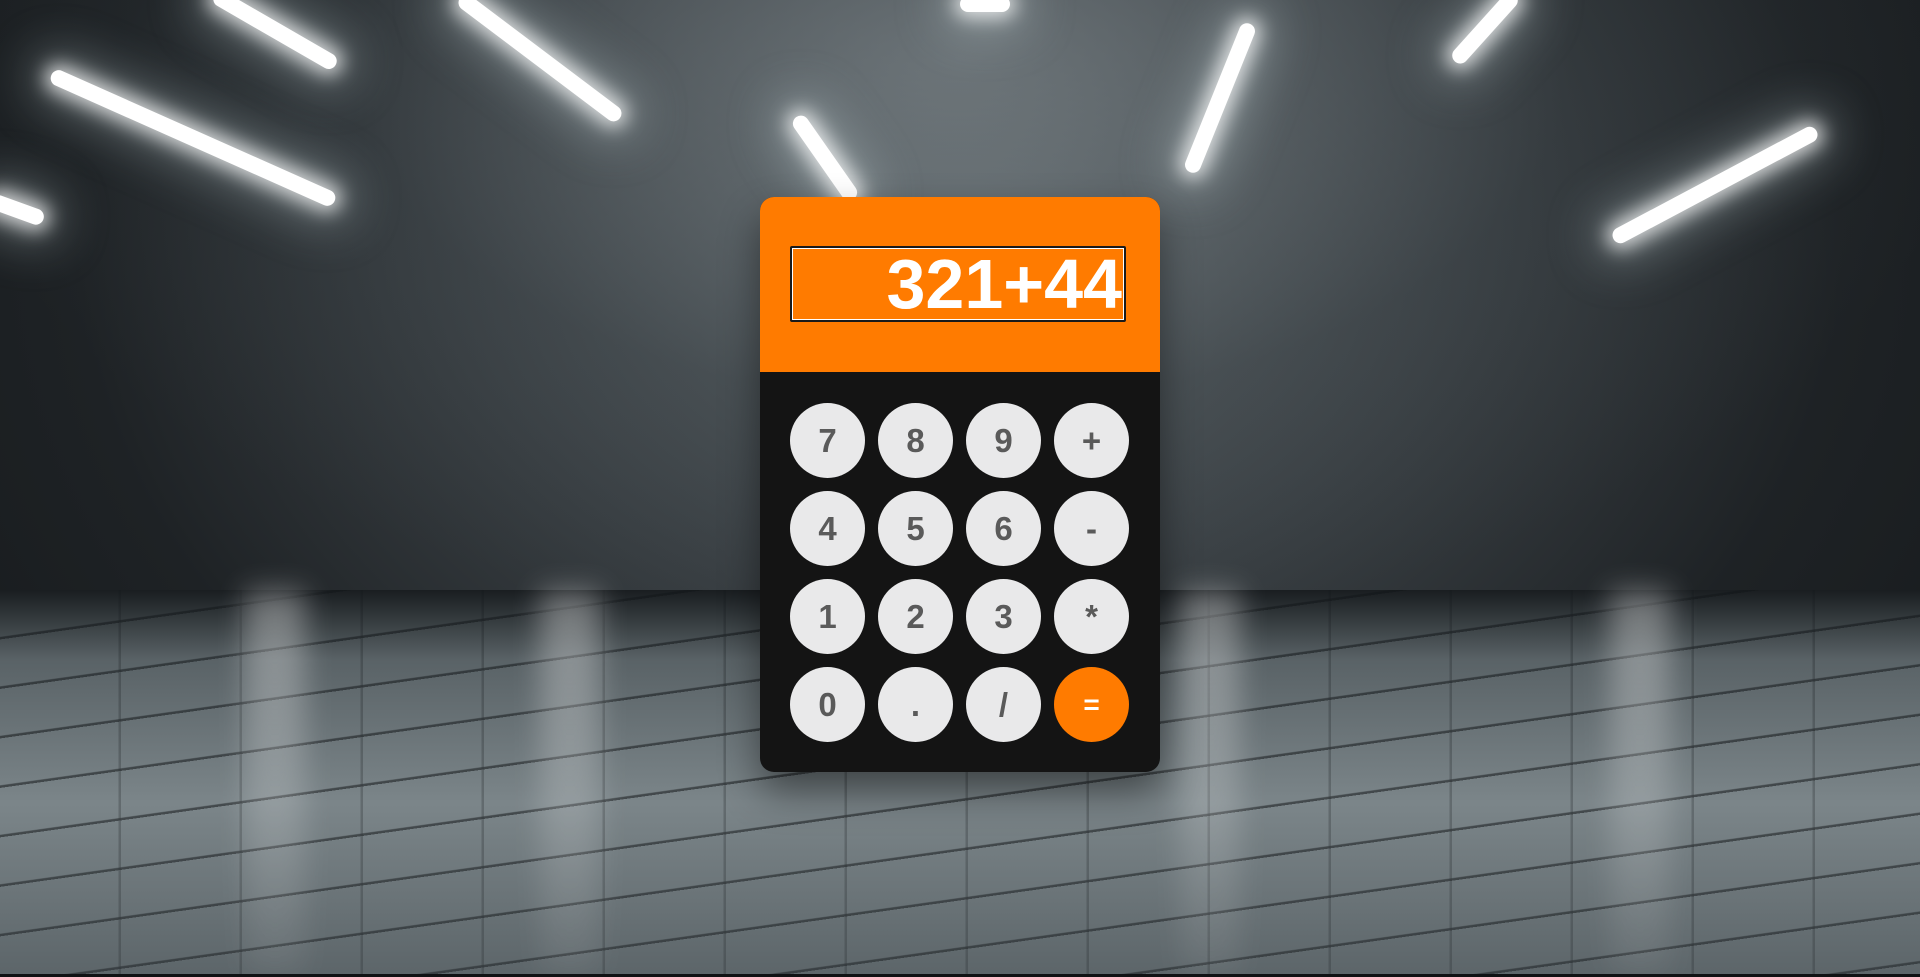  What do you see at coordinates (915, 704) in the screenshot?
I see `key-decimal-button: .` at bounding box center [915, 704].